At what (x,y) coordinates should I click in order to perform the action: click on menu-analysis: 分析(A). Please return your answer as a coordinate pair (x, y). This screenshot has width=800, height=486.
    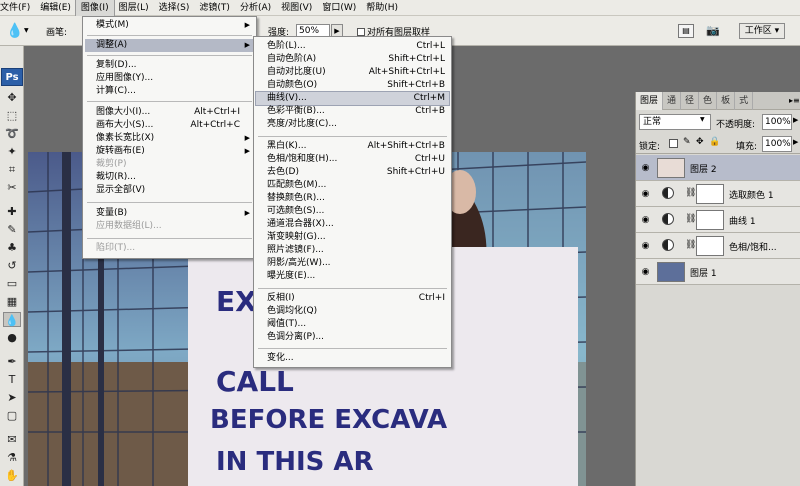
    Looking at the image, I should click on (255, 8).